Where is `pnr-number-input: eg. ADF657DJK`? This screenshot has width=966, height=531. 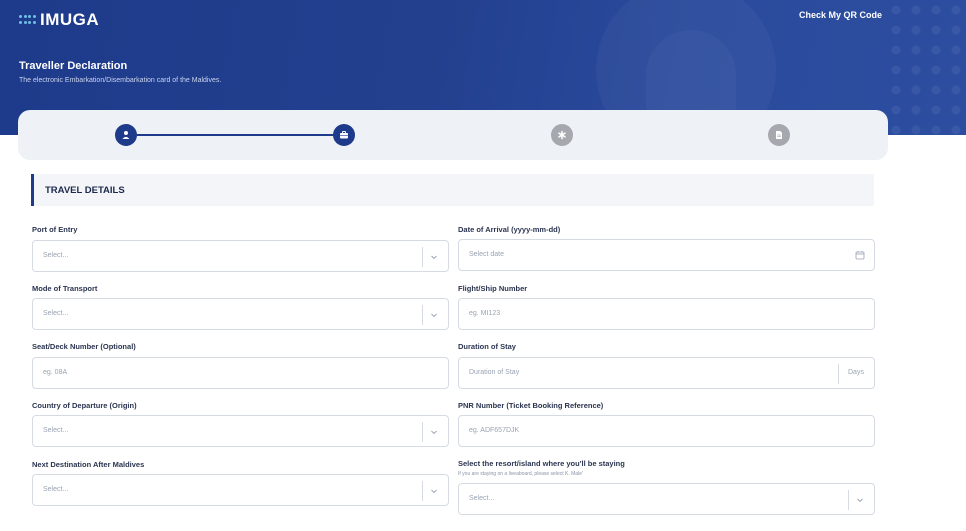 pnr-number-input: eg. ADF657DJK is located at coordinates (666, 431).